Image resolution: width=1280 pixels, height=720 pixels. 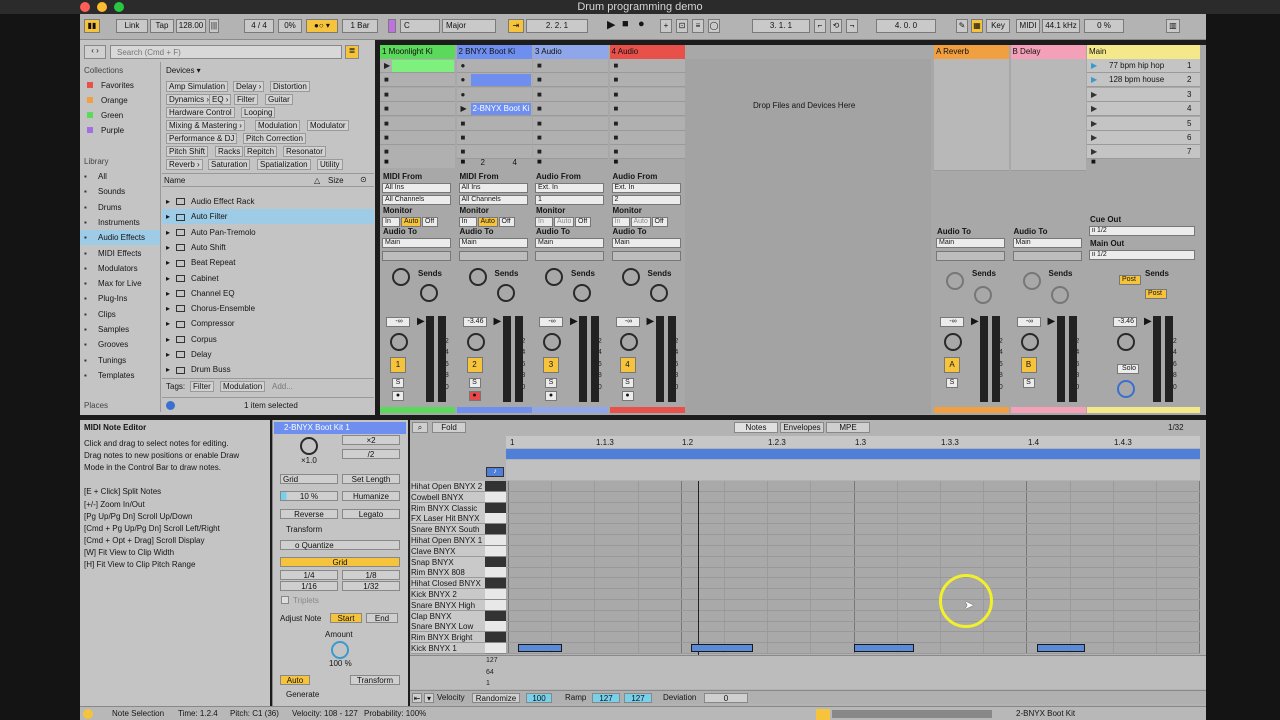 I want to click on info-icon, so click(x=88, y=714).